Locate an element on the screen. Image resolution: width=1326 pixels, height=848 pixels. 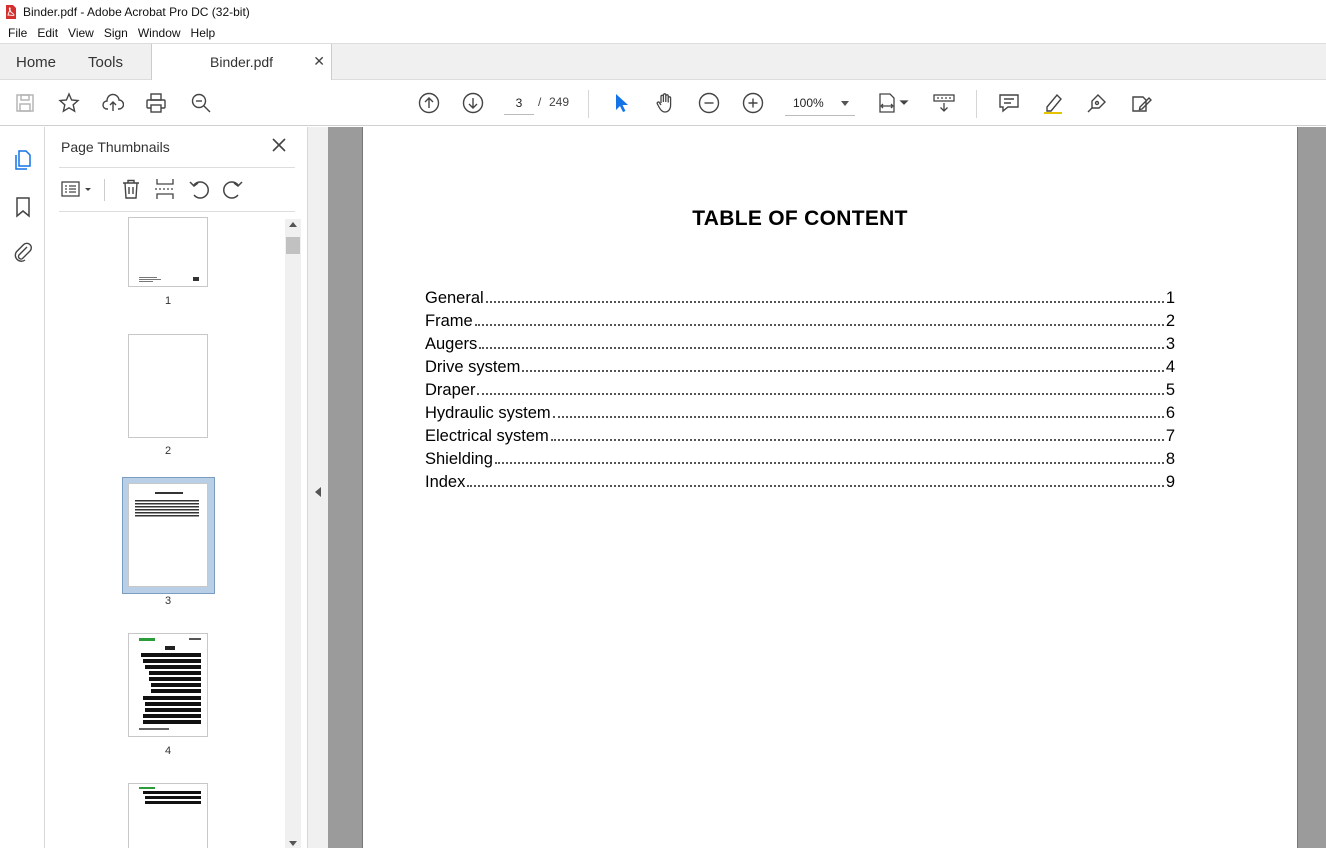
document-tab-label: Binder.pdf is located at coordinates (242, 62).